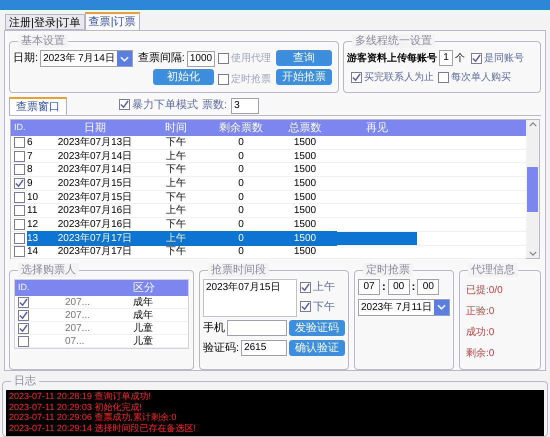 This screenshot has width=550, height=437. Describe the element at coordinates (143, 329) in the screenshot. I see `table-cell-text: 儿童` at that location.